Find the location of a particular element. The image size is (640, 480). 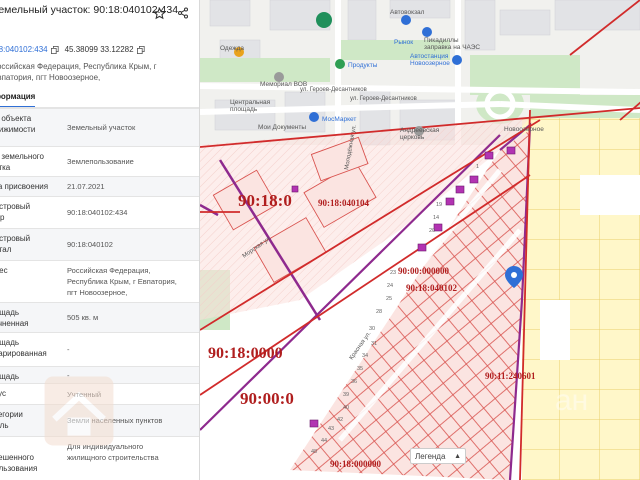

watermark-logo is located at coordinates (79, 411).